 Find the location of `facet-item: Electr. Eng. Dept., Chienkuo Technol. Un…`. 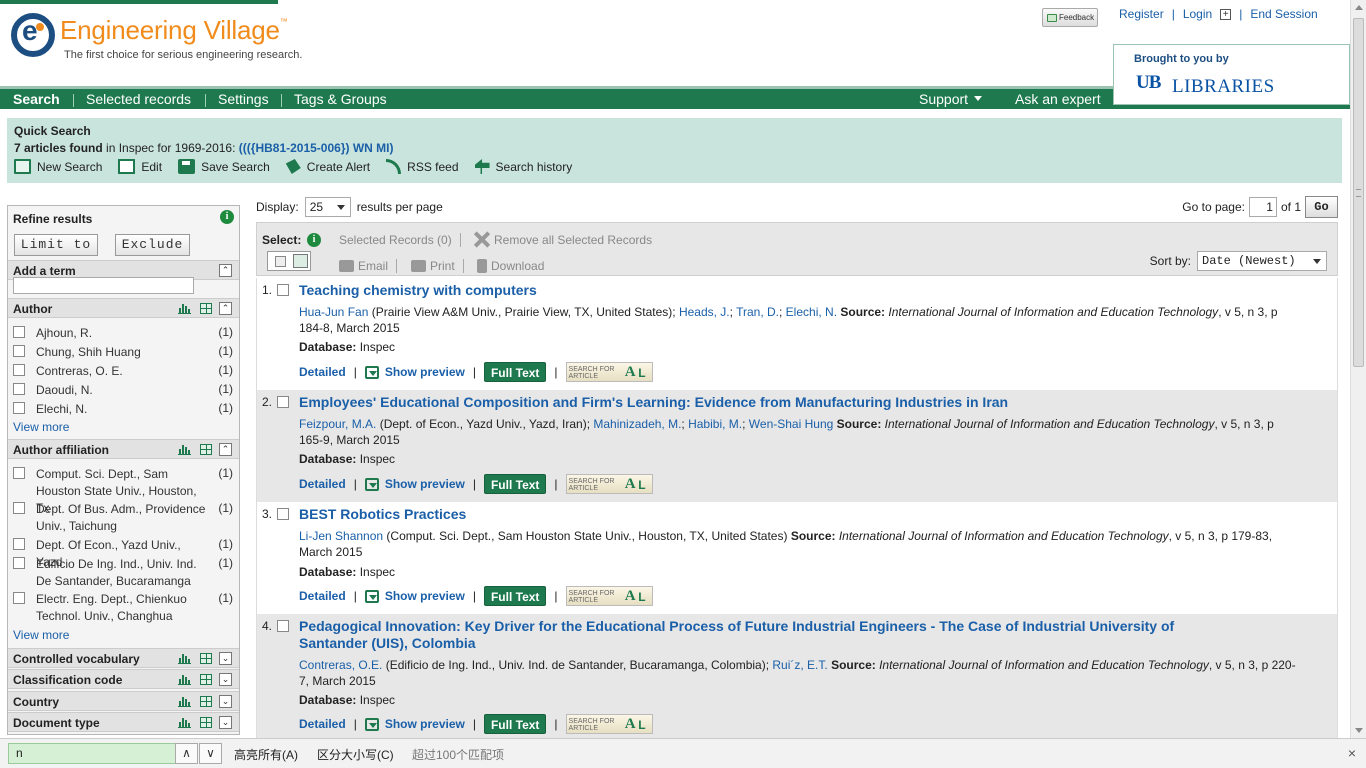

facet-item: Electr. Eng. Dept., Chienkuo Technol. Un… is located at coordinates (123, 608).